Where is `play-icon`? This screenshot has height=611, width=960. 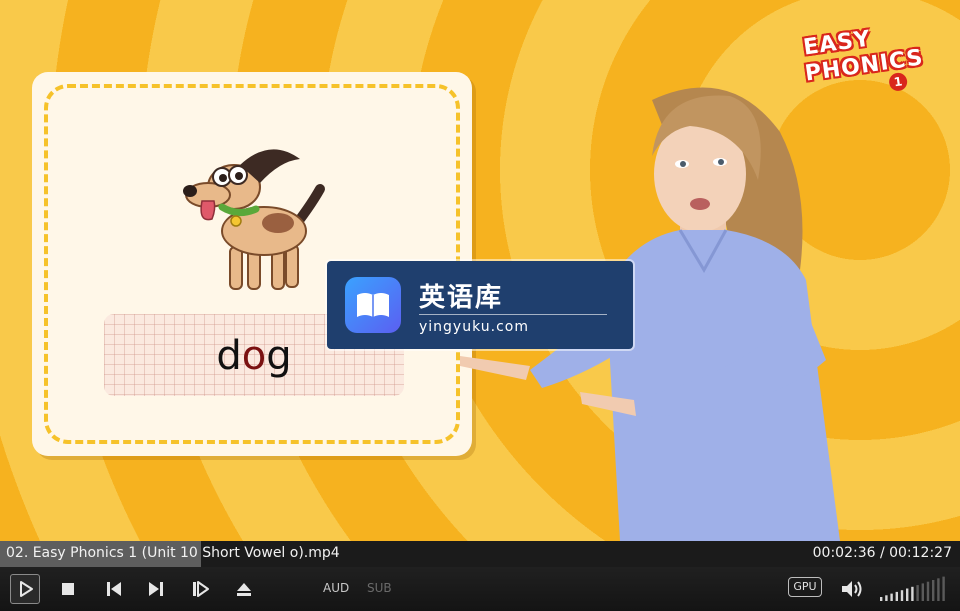
play-icon is located at coordinates (26, 589).